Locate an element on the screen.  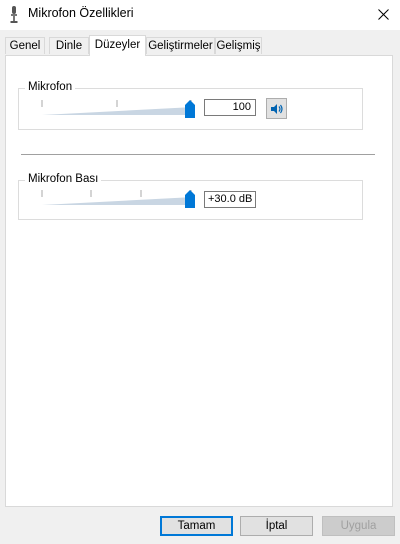
microphone-label: Mikrofon is located at coordinates (50, 87).